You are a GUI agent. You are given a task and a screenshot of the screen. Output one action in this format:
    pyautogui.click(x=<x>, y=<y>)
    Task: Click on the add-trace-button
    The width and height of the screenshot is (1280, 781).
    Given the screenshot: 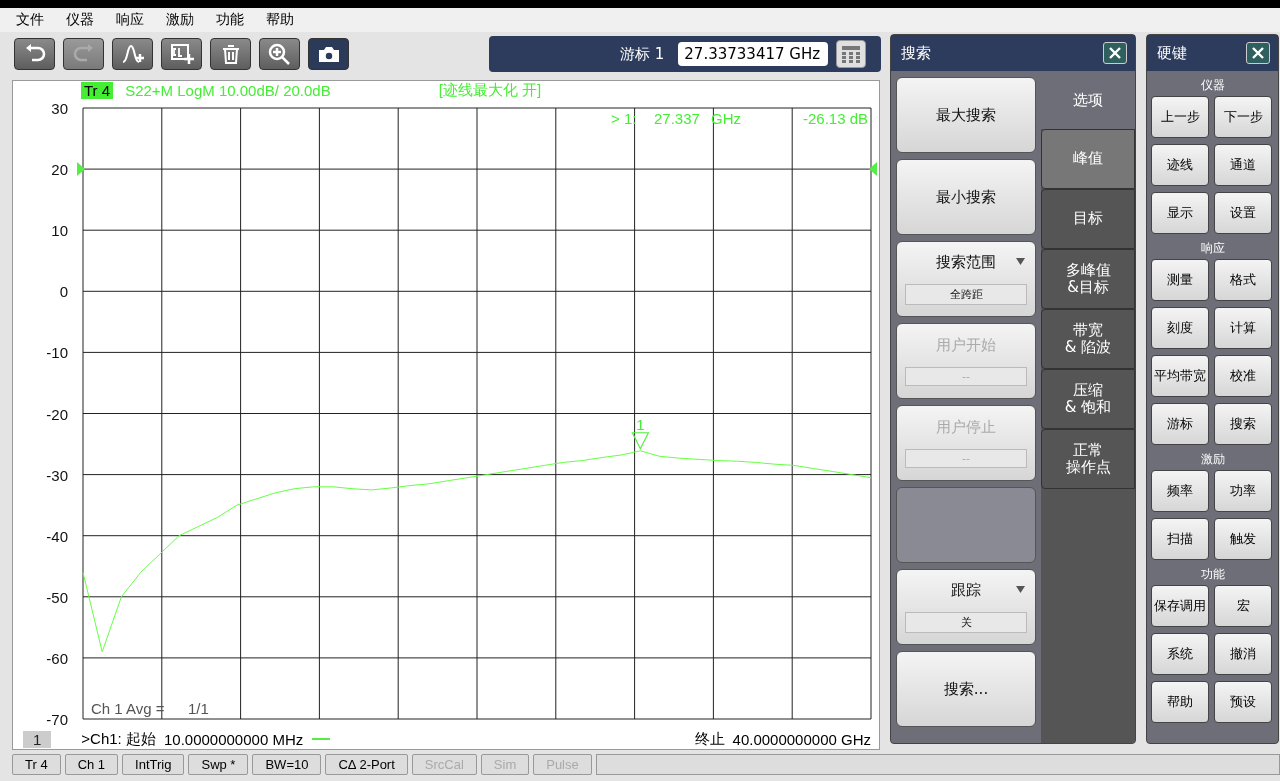 What is the action you would take?
    pyautogui.click(x=132, y=54)
    